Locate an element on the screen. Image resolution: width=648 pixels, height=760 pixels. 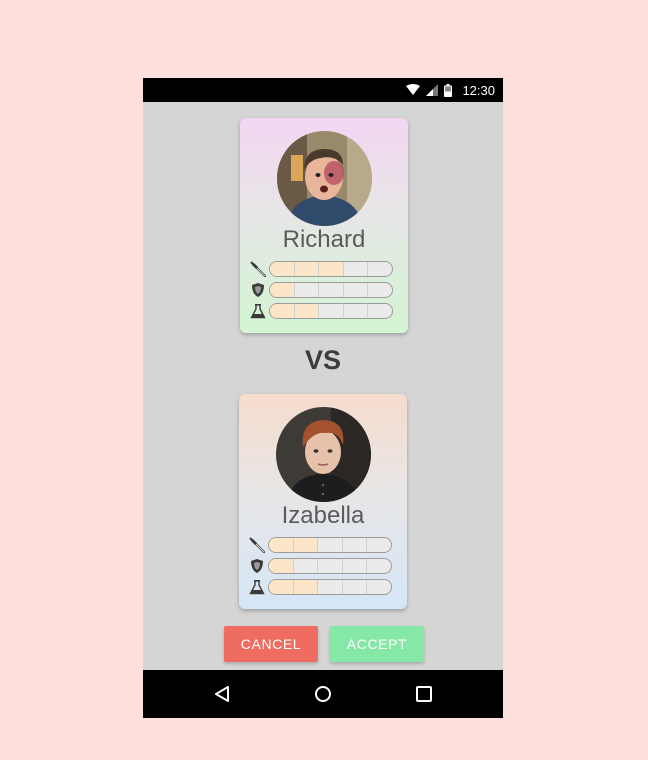
accept-button: ACCEPT is located at coordinates (377, 644).